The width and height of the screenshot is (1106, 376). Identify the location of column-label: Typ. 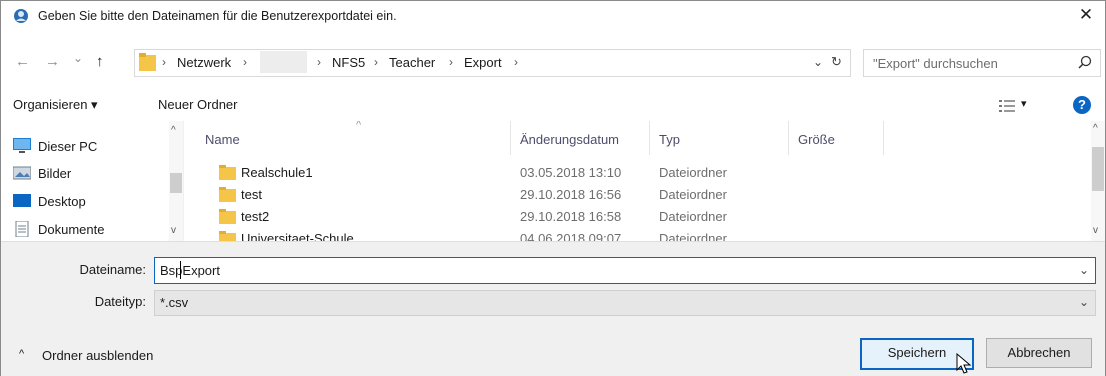
(669, 139).